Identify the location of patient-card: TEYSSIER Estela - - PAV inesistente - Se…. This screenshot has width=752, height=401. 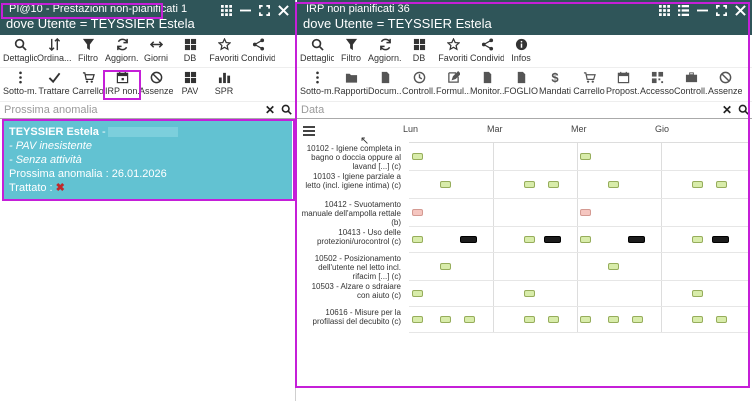
(147, 160).